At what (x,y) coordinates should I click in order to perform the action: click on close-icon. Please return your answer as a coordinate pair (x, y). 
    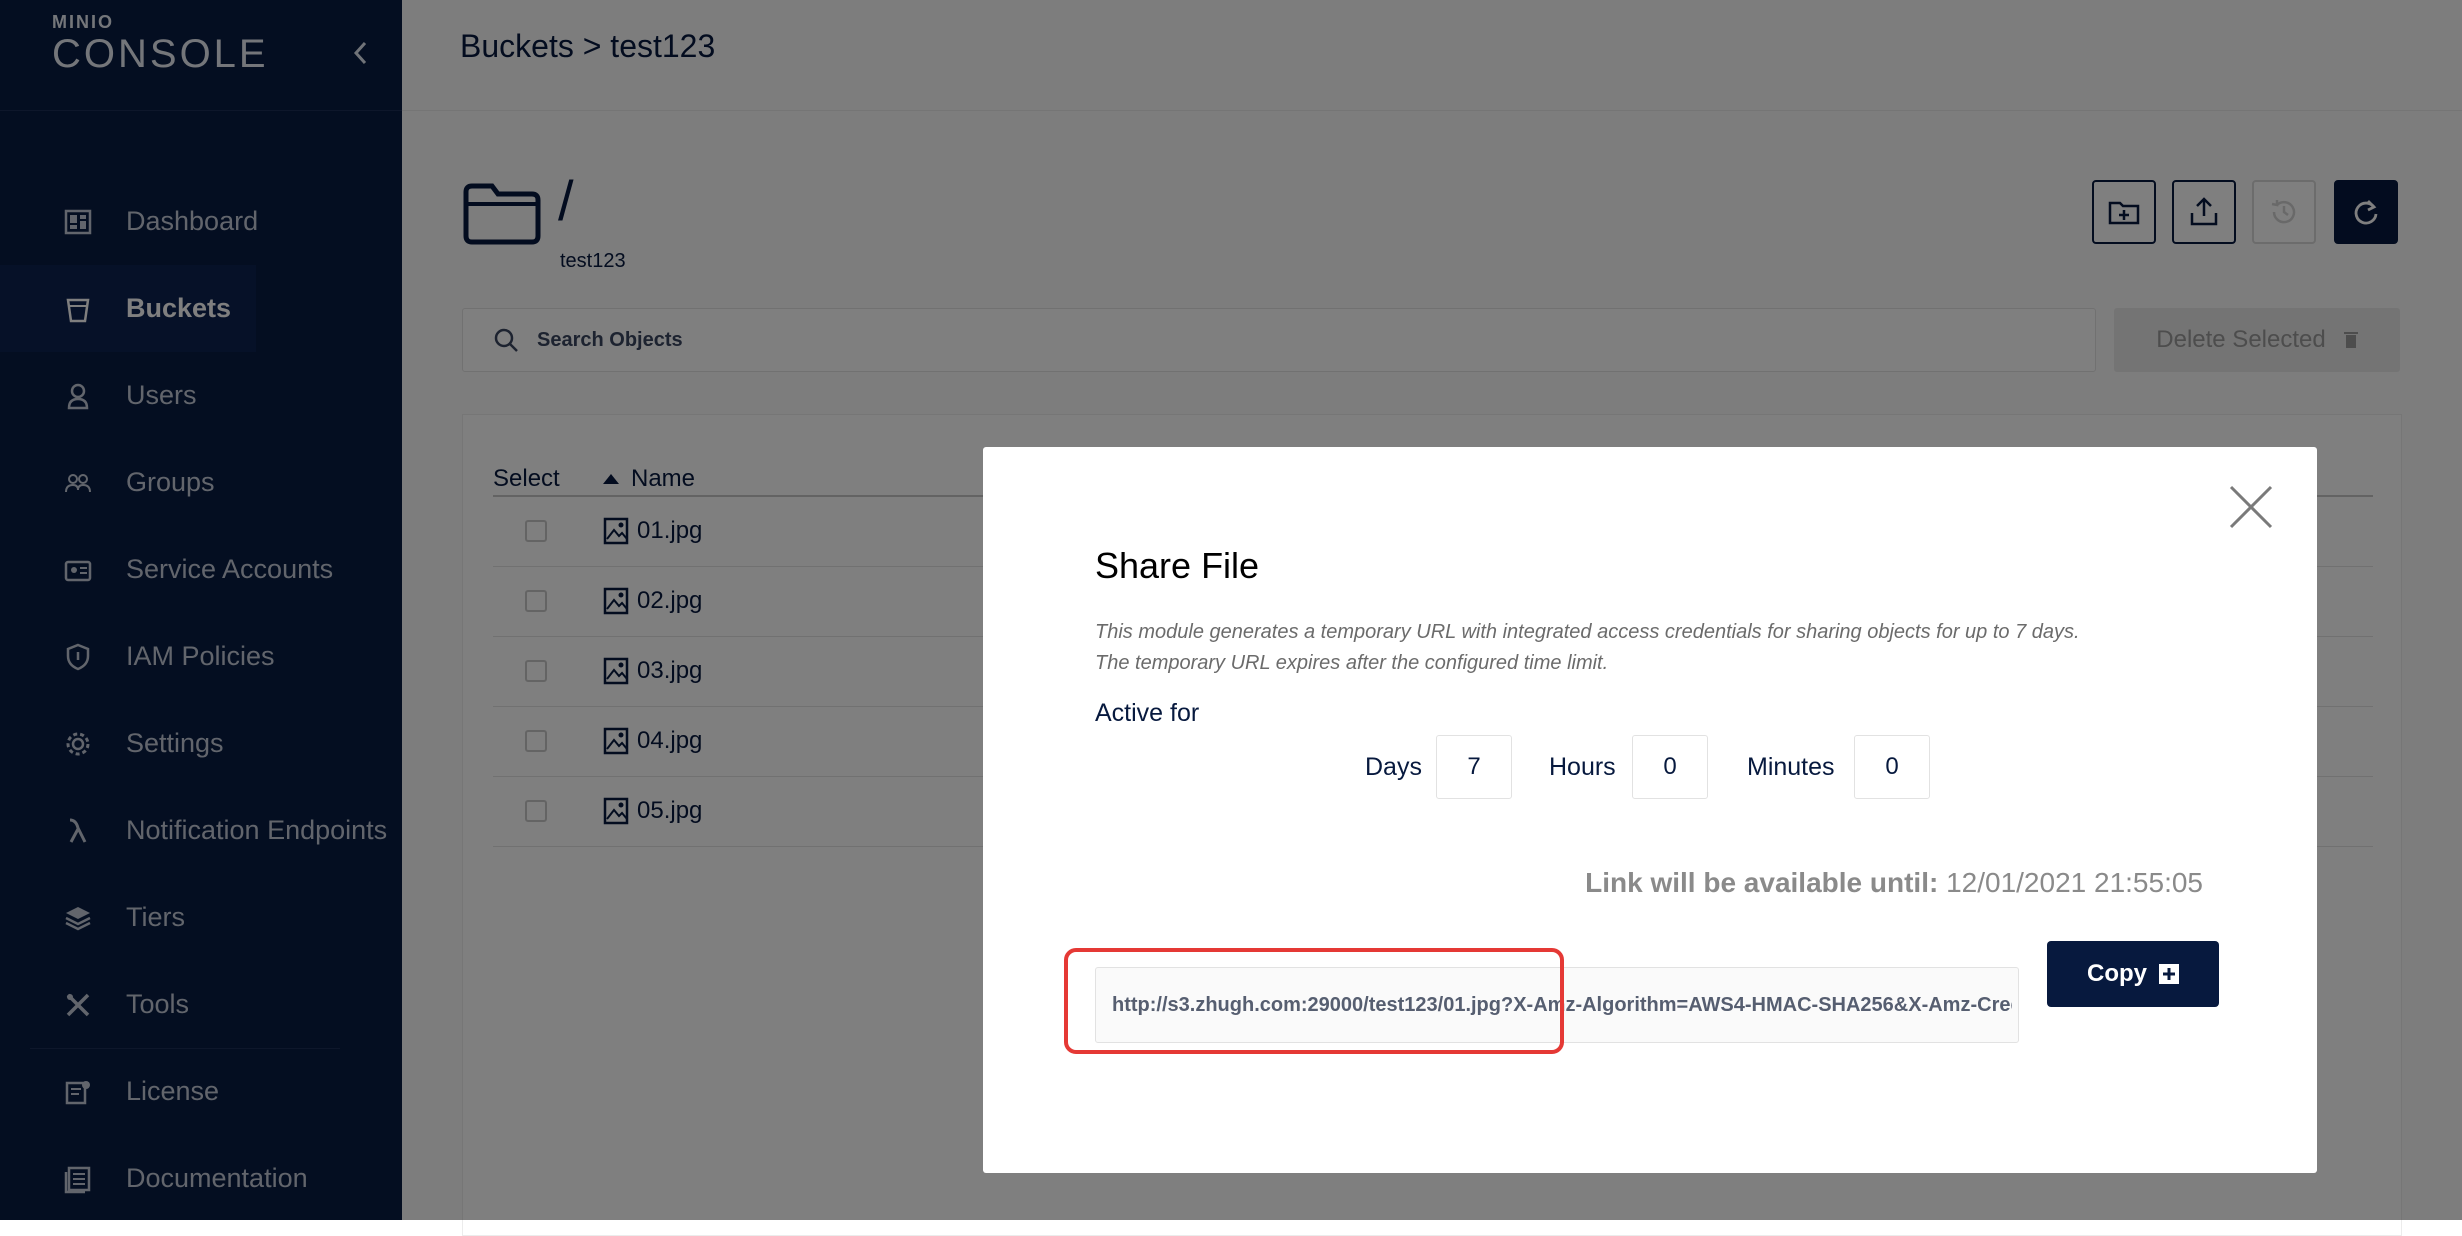
    Looking at the image, I should click on (2251, 507).